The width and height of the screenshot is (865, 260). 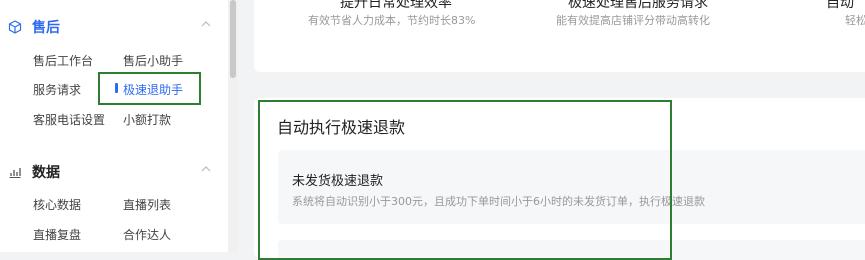 What do you see at coordinates (57, 89) in the screenshot?
I see `sidebar-item-service-requests: 服务请求` at bounding box center [57, 89].